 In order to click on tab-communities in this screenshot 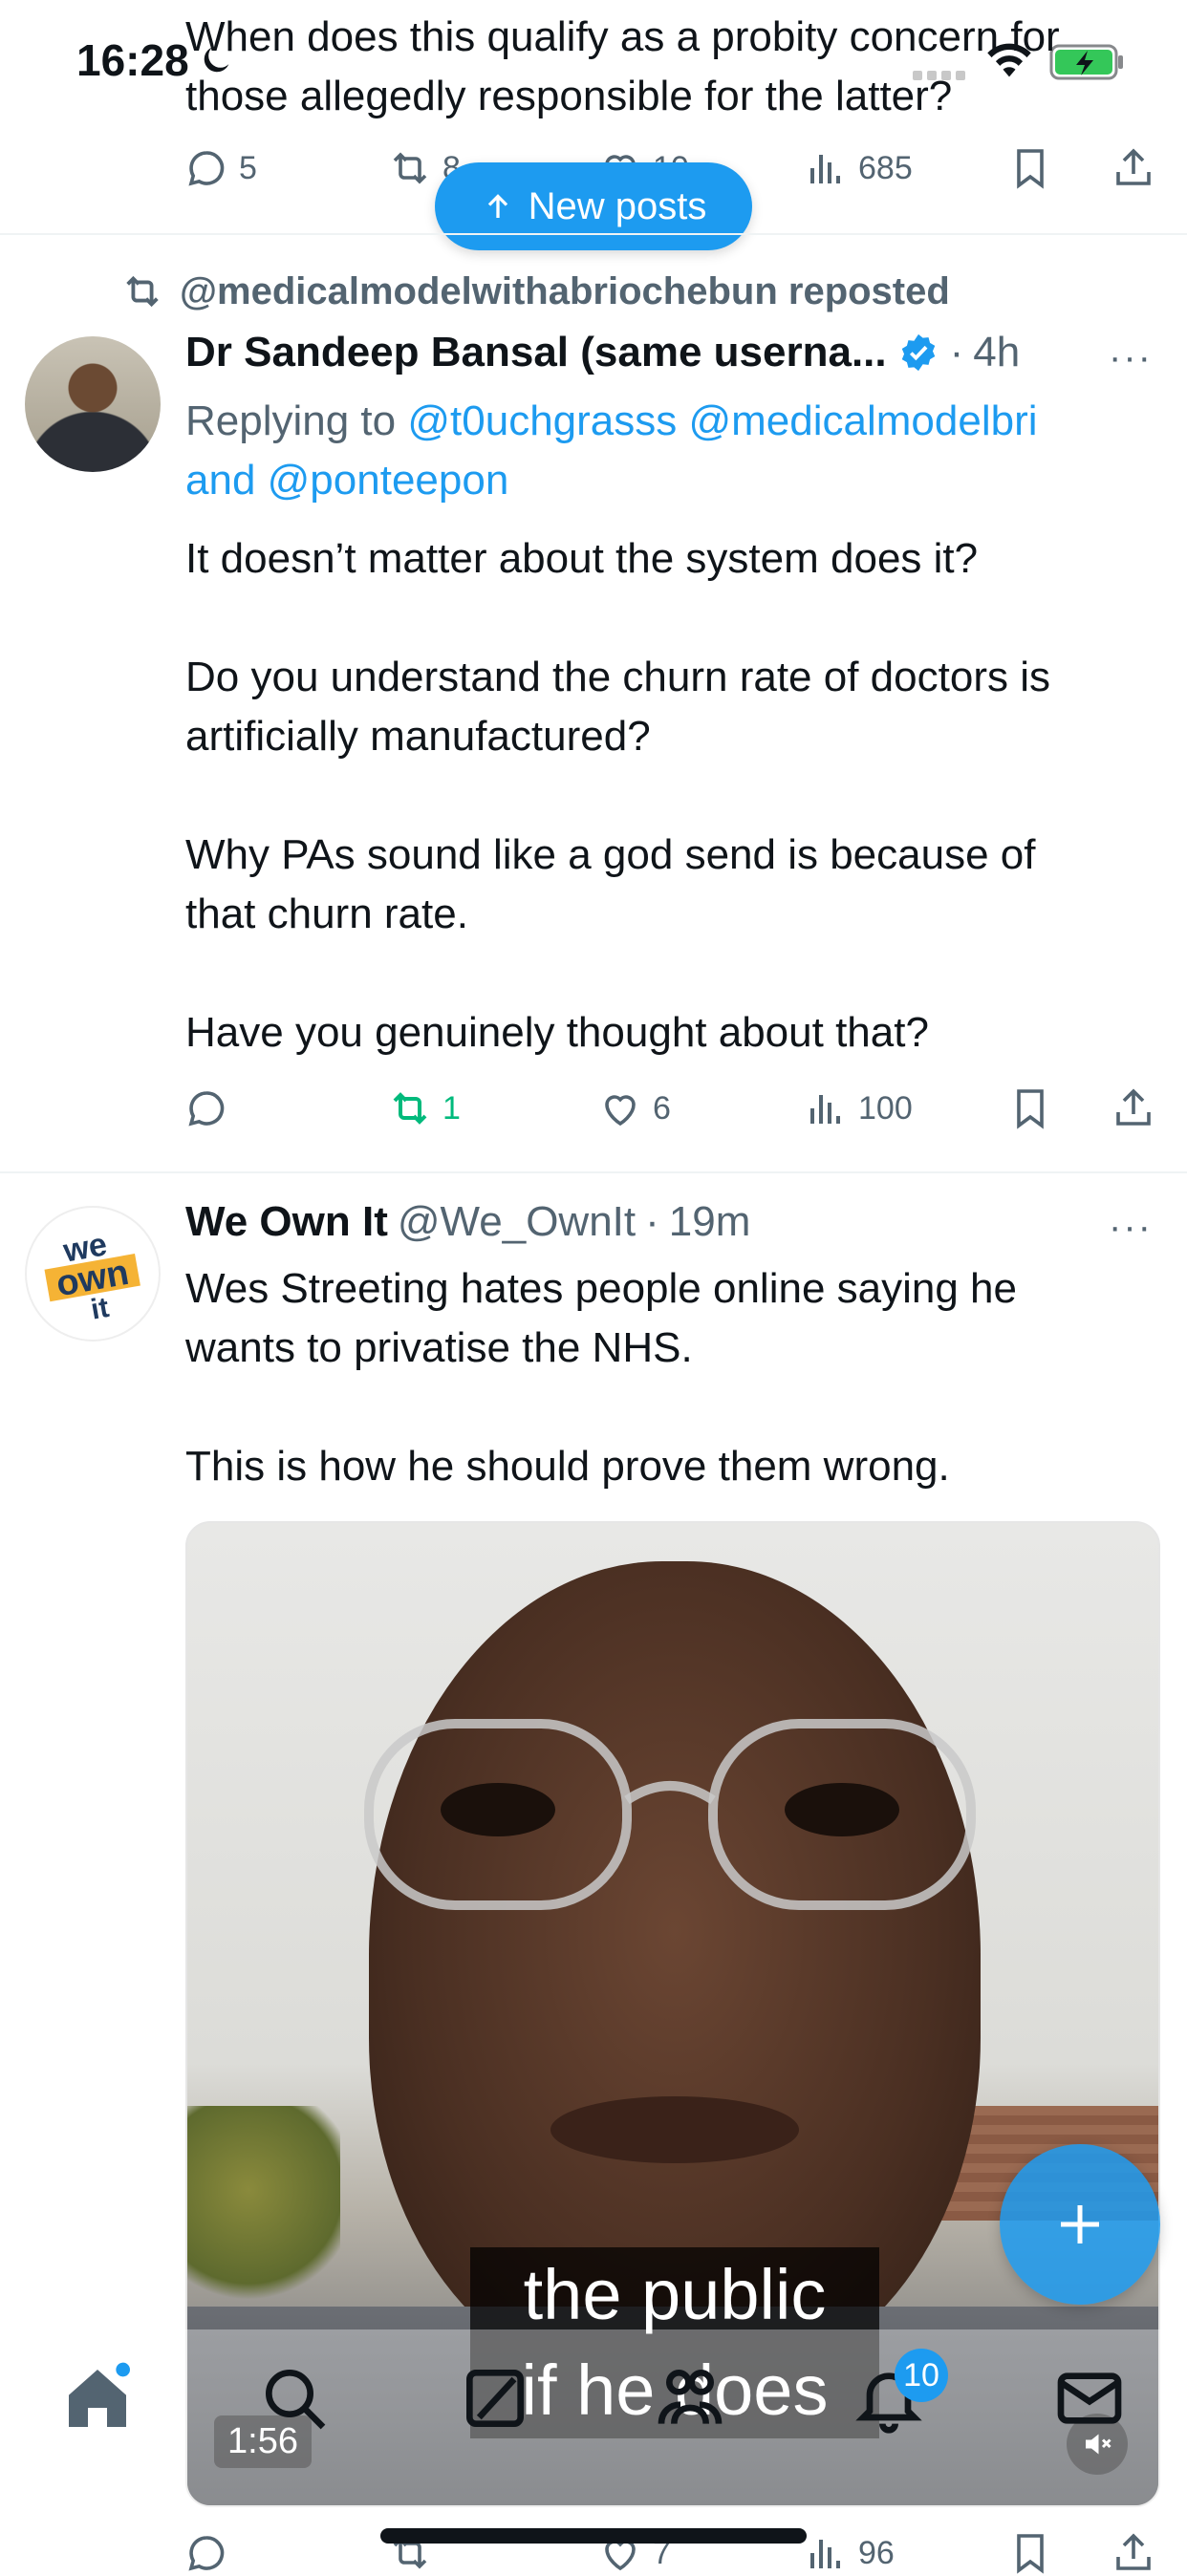, I will do `click(690, 2398)`.